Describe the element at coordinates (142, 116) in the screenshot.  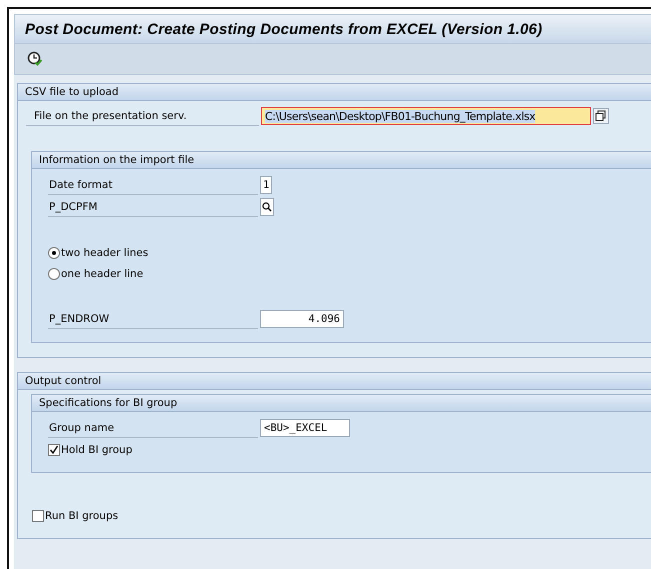
I see `field-label: File on the presentation serv.` at that location.